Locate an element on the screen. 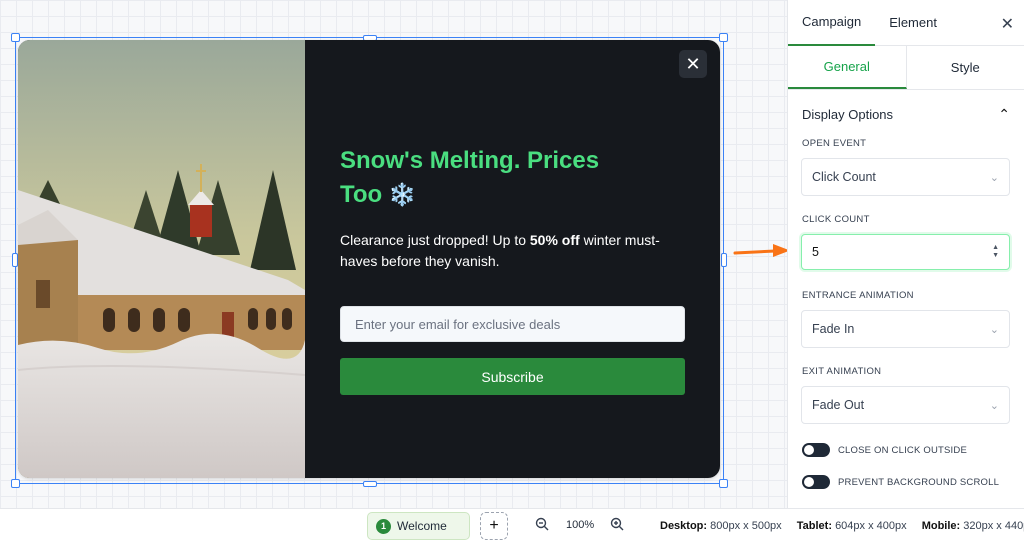 This screenshot has height=542, width=1024. resize-handle-bottom-left is located at coordinates (15, 483).